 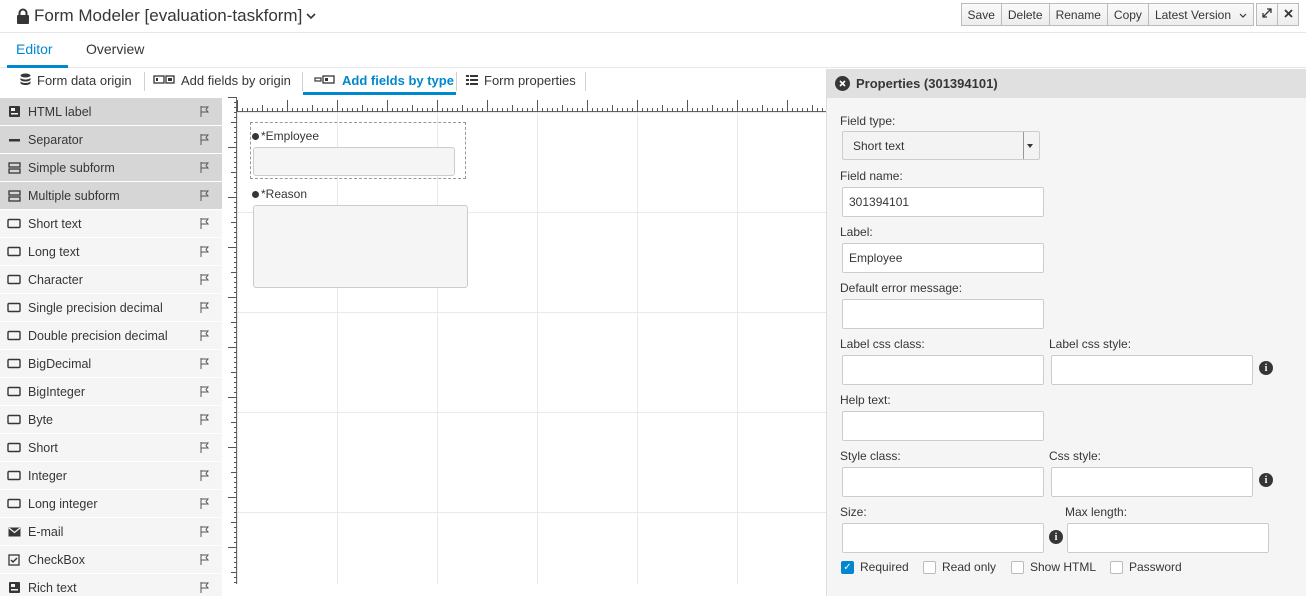 I want to click on field-name-input: 301394101, so click(x=943, y=202).